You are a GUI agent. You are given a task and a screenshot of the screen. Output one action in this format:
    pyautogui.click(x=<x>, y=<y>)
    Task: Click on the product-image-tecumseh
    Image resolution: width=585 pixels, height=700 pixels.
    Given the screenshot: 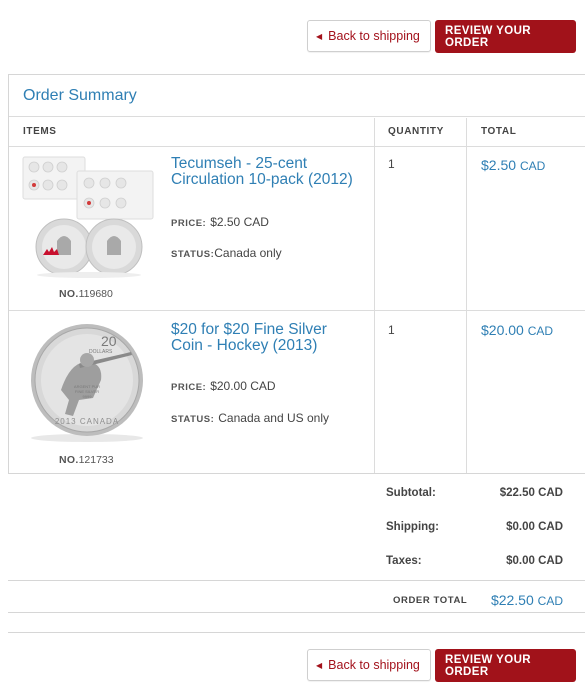 What is the action you would take?
    pyautogui.click(x=89, y=217)
    